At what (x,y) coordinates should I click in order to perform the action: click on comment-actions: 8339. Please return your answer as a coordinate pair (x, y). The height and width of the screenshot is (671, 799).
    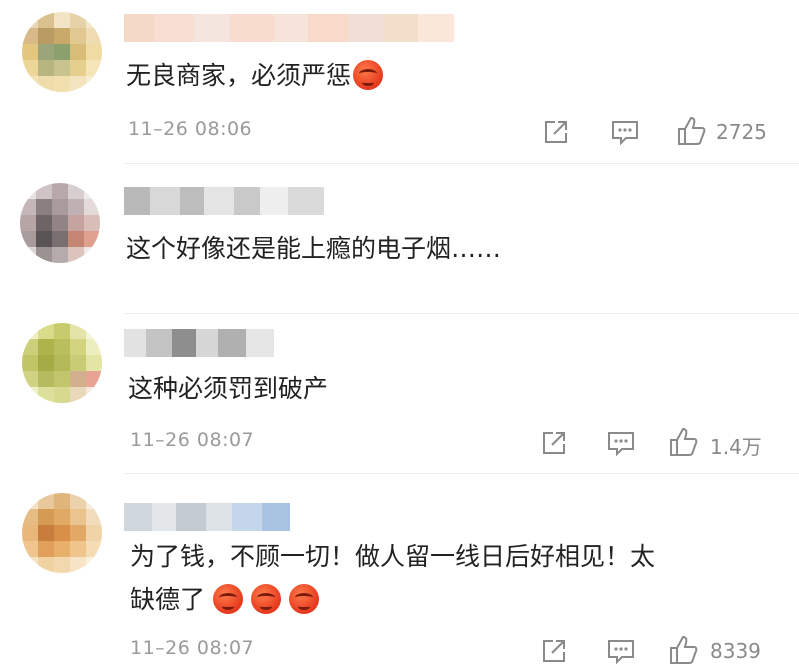
    Looking at the image, I should click on (666, 651).